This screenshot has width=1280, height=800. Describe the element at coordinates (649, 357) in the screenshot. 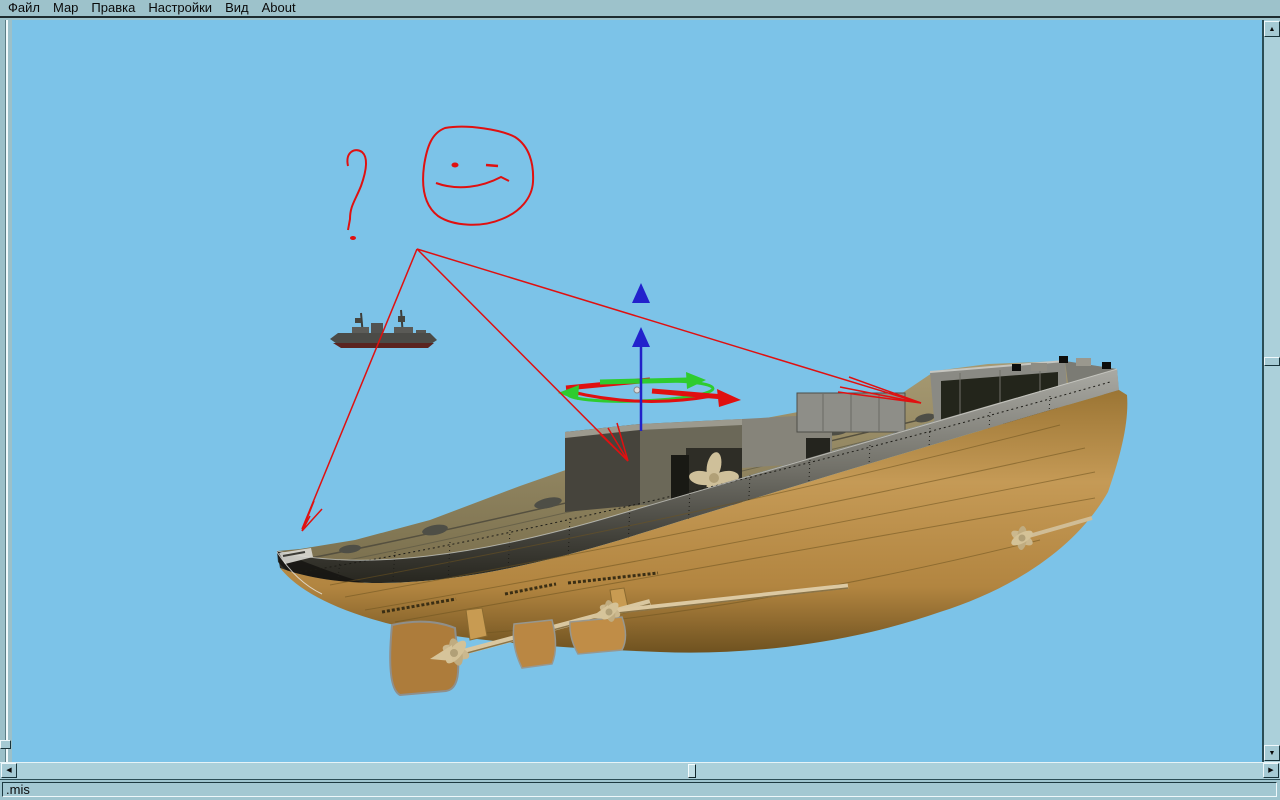

I see `axis-gizmo` at that location.